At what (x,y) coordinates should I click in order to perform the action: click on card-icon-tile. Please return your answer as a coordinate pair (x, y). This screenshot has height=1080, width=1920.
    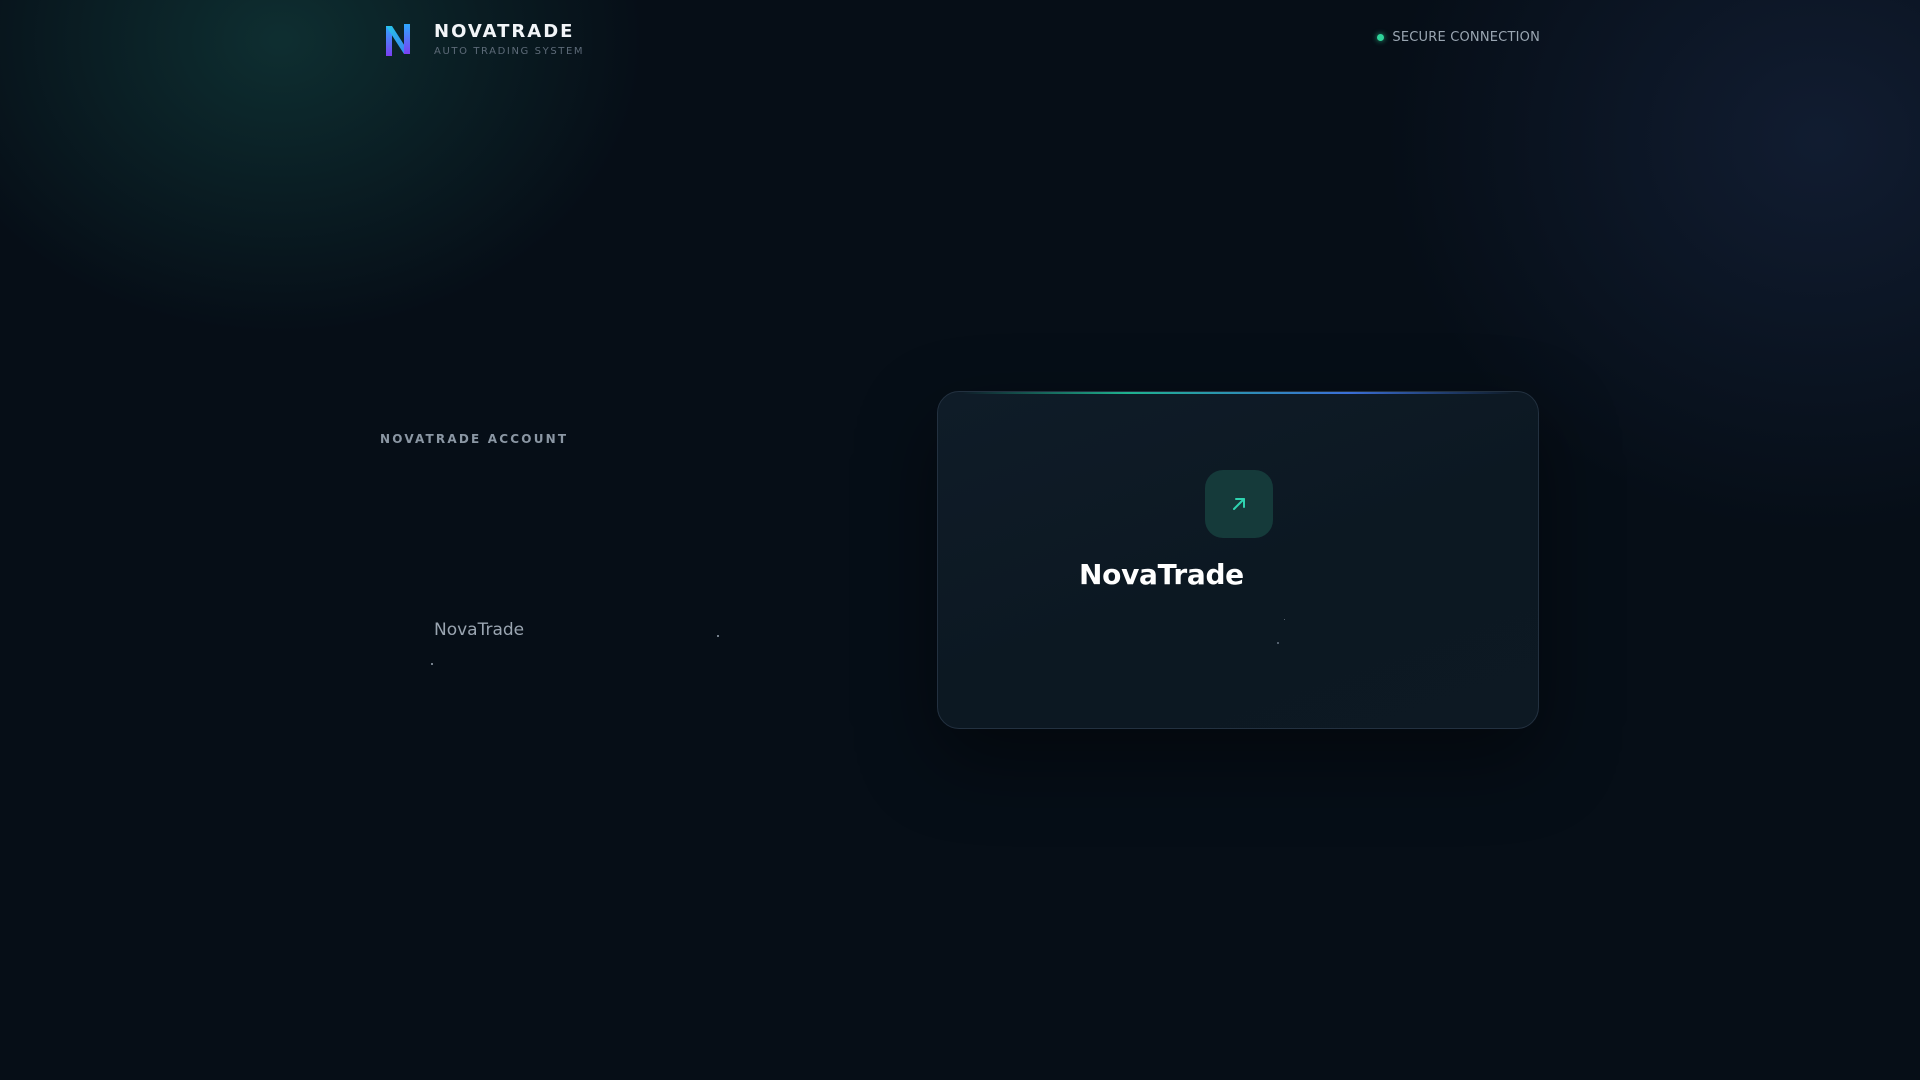
    Looking at the image, I should click on (1239, 504).